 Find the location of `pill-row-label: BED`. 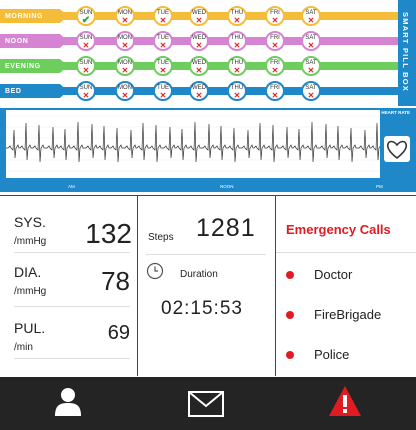

pill-row-label: BED is located at coordinates (34, 91).